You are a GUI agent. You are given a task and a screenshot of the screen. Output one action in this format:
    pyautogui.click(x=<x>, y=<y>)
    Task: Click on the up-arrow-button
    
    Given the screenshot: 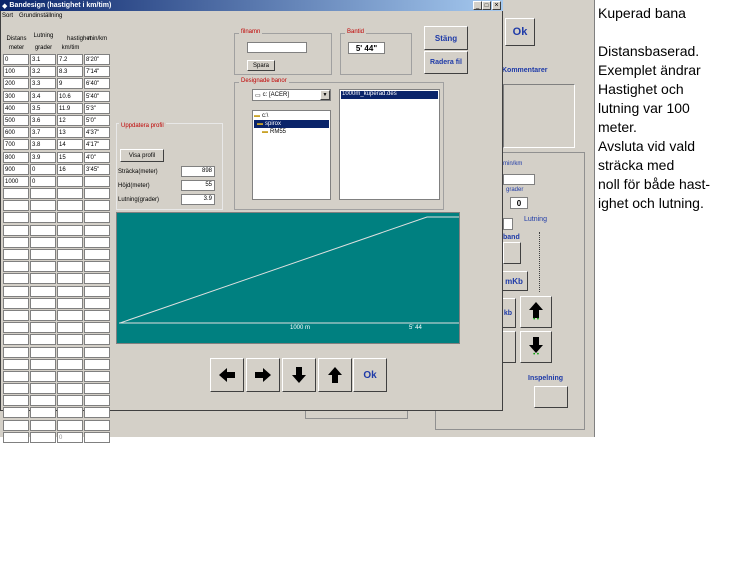 What is the action you would take?
    pyautogui.click(x=335, y=375)
    